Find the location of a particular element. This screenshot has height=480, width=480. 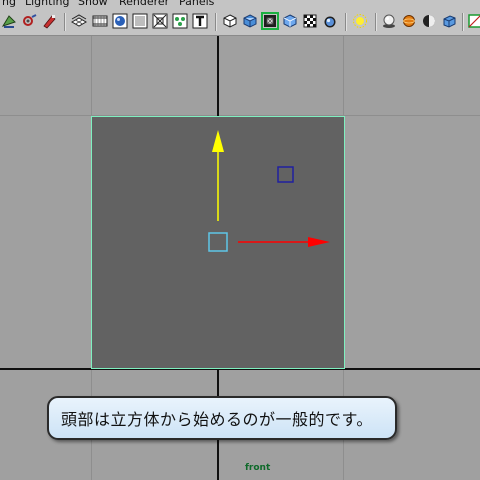

wireframe-on-shaded-icon is located at coordinates (270, 21).